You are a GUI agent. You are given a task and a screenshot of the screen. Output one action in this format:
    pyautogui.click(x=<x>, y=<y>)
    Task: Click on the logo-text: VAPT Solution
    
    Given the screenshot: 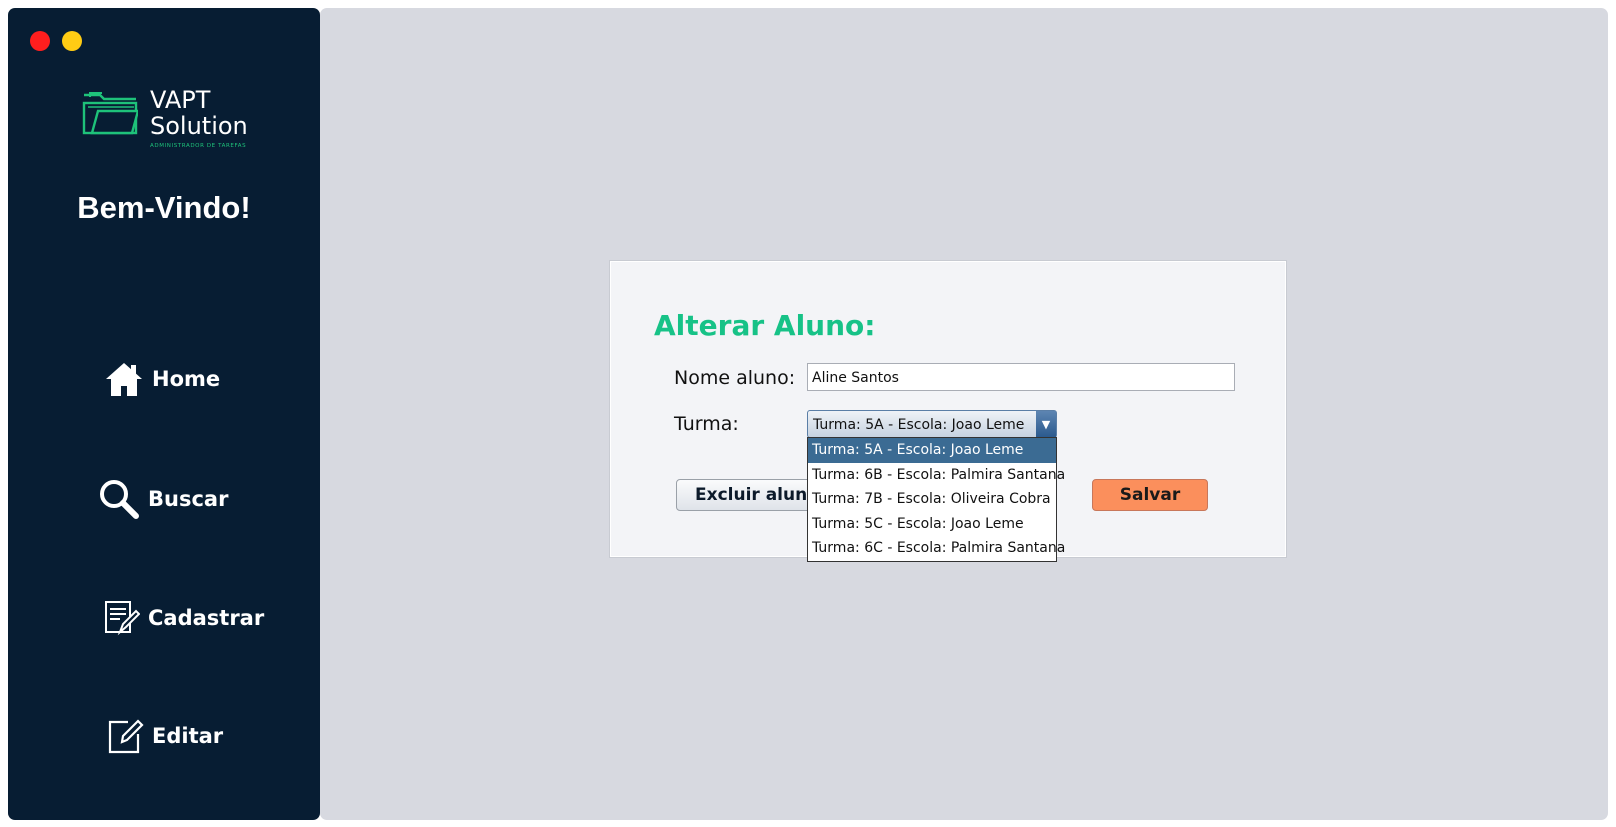 What is the action you would take?
    pyautogui.click(x=199, y=113)
    